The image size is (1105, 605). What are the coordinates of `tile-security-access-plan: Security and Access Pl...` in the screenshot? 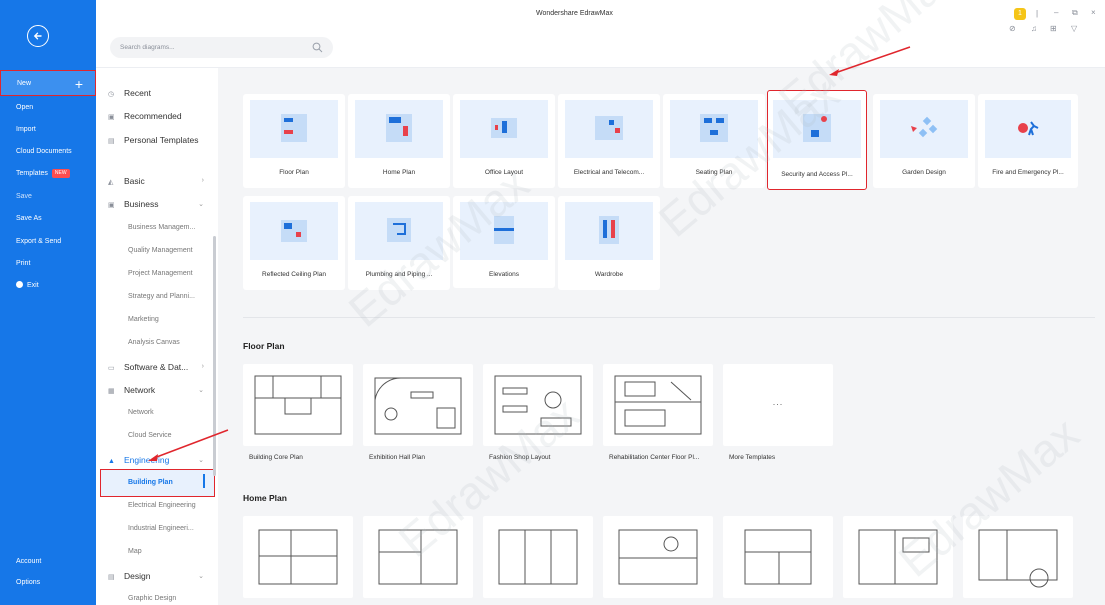 It's located at (817, 140).